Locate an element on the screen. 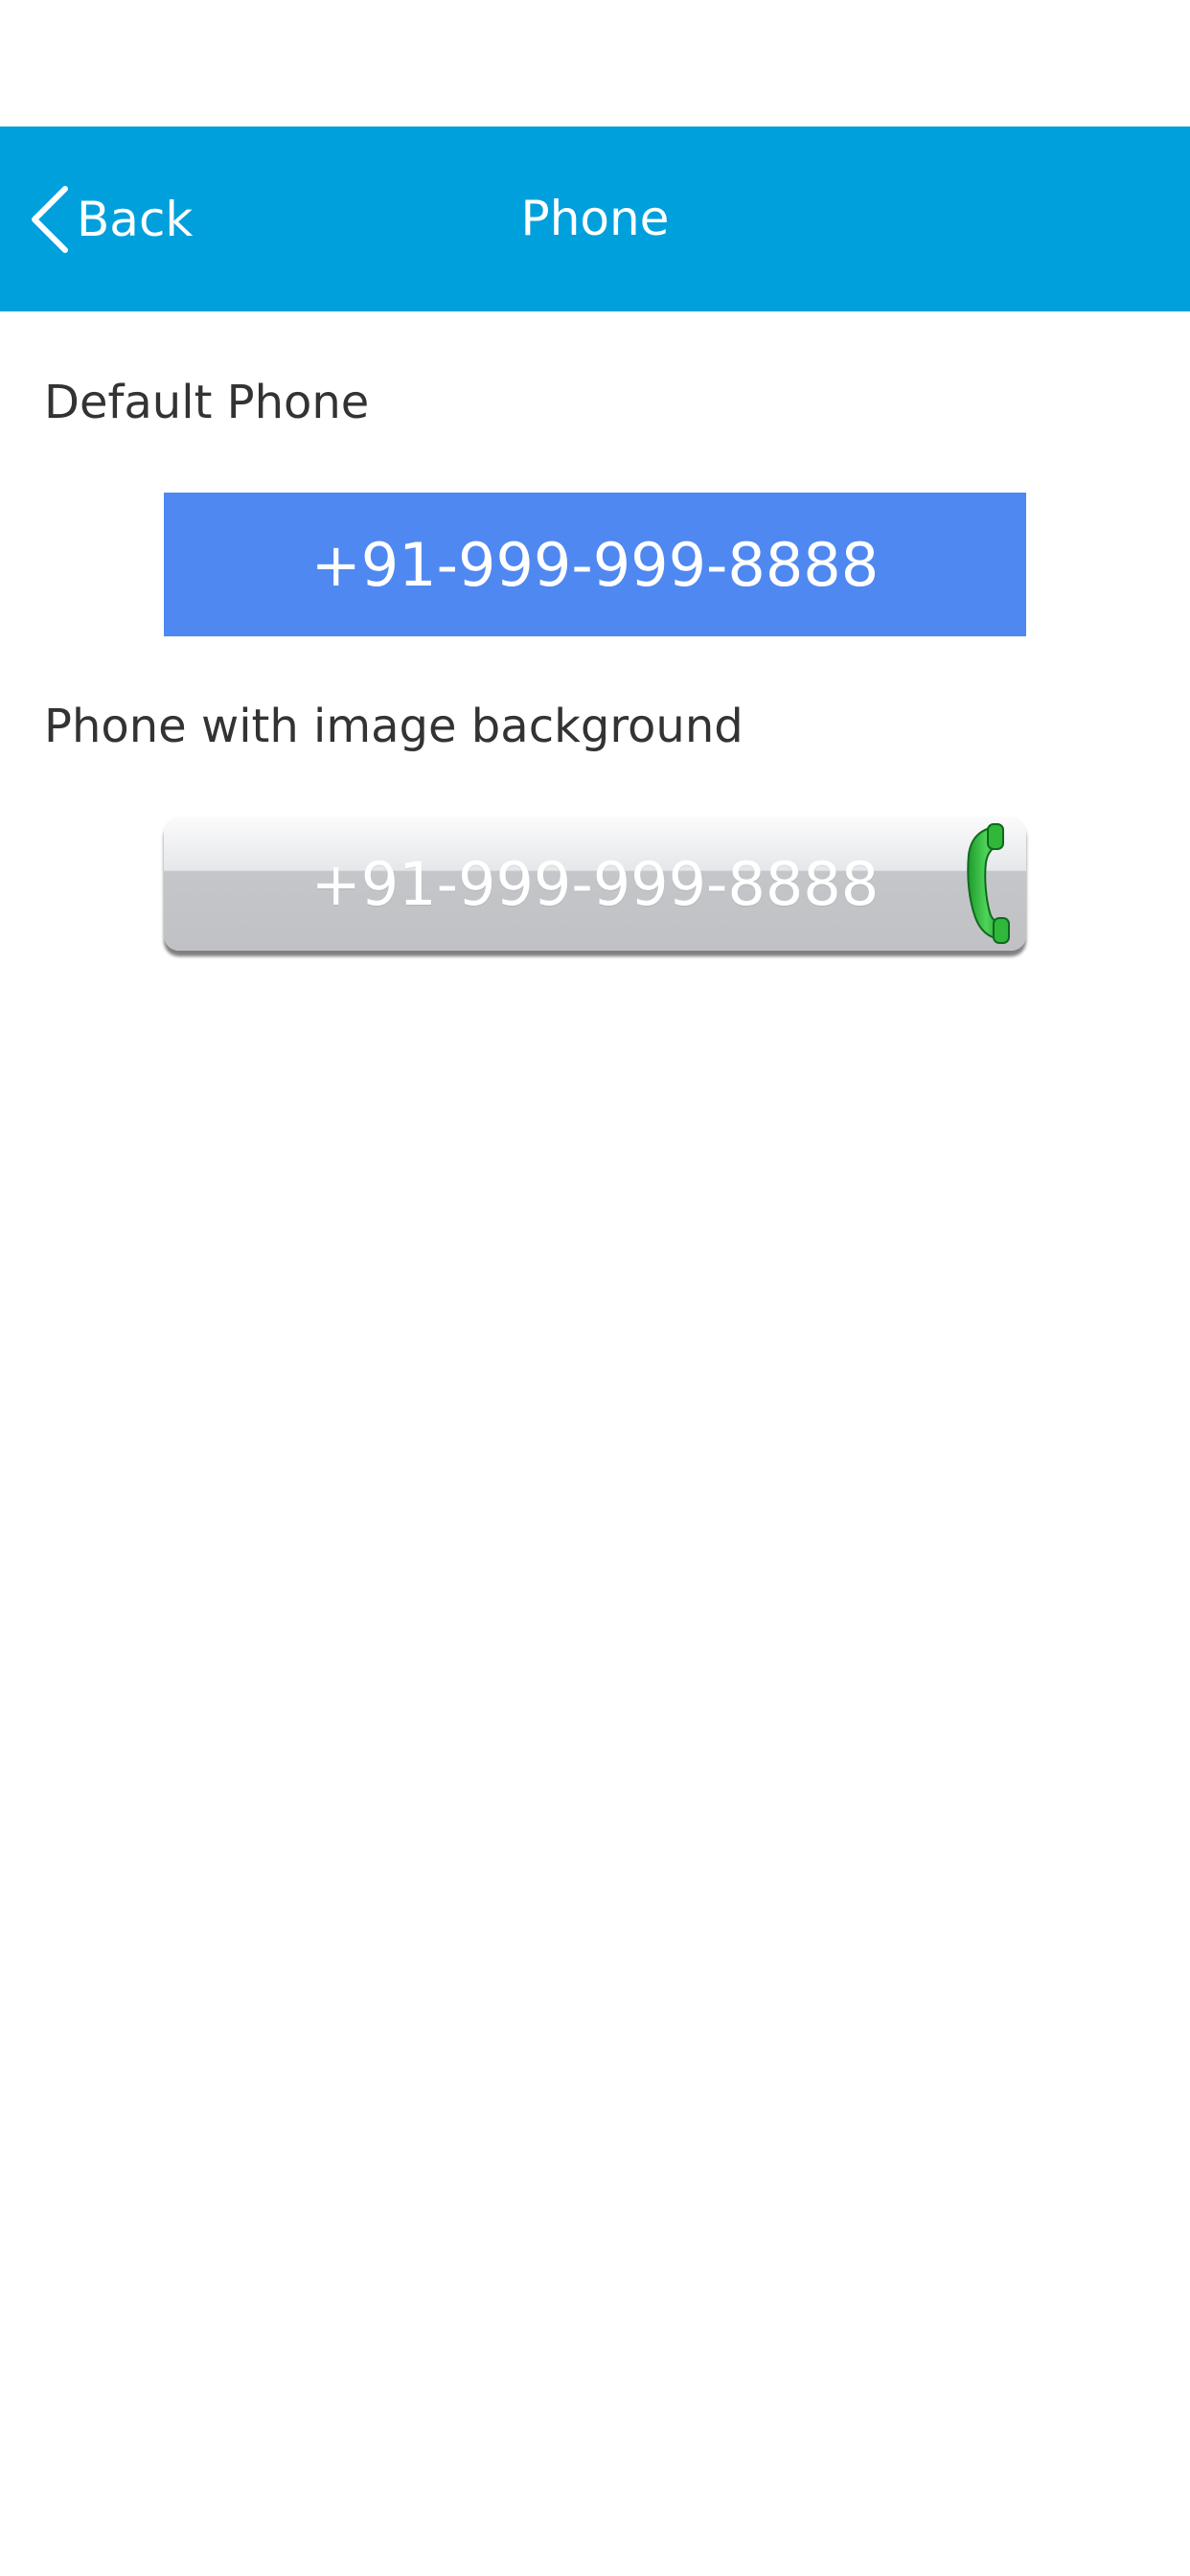  image-phone-number: +91-999-999-8888 is located at coordinates (595, 883).